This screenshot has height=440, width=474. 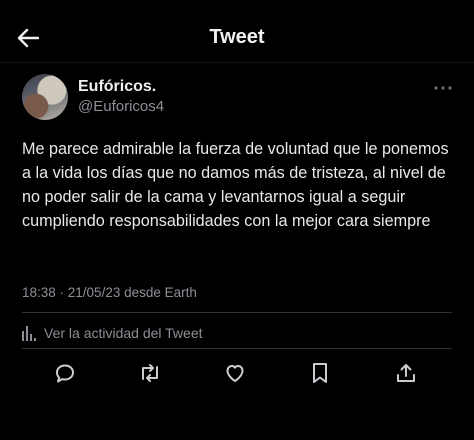 I want to click on author-names: Eufóricos. @Euforicos4, so click(x=121, y=97).